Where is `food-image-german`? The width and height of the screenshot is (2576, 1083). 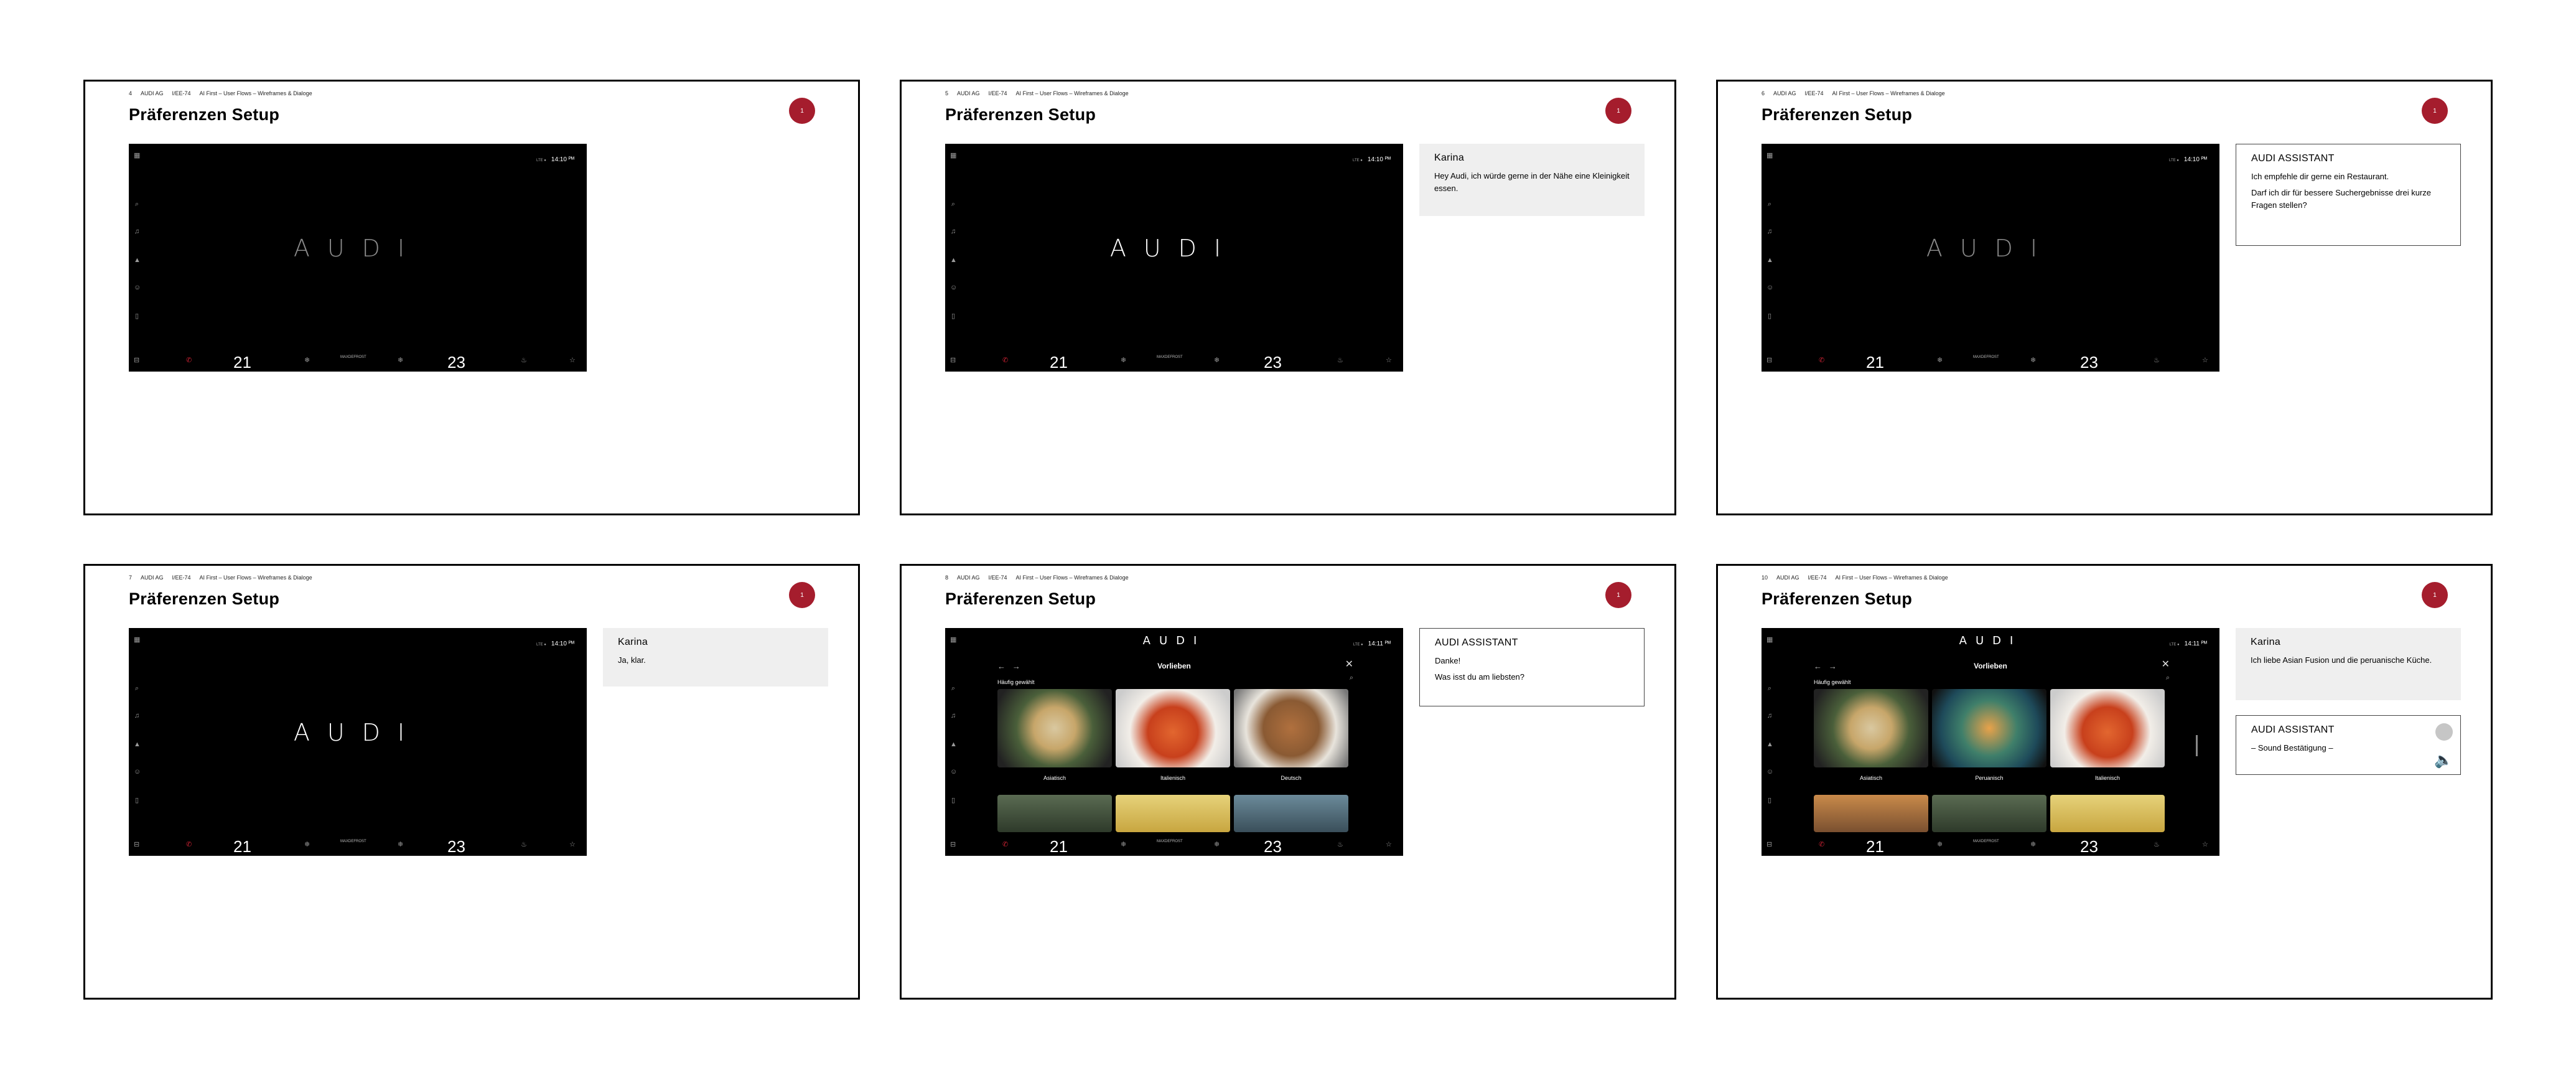 food-image-german is located at coordinates (1291, 728).